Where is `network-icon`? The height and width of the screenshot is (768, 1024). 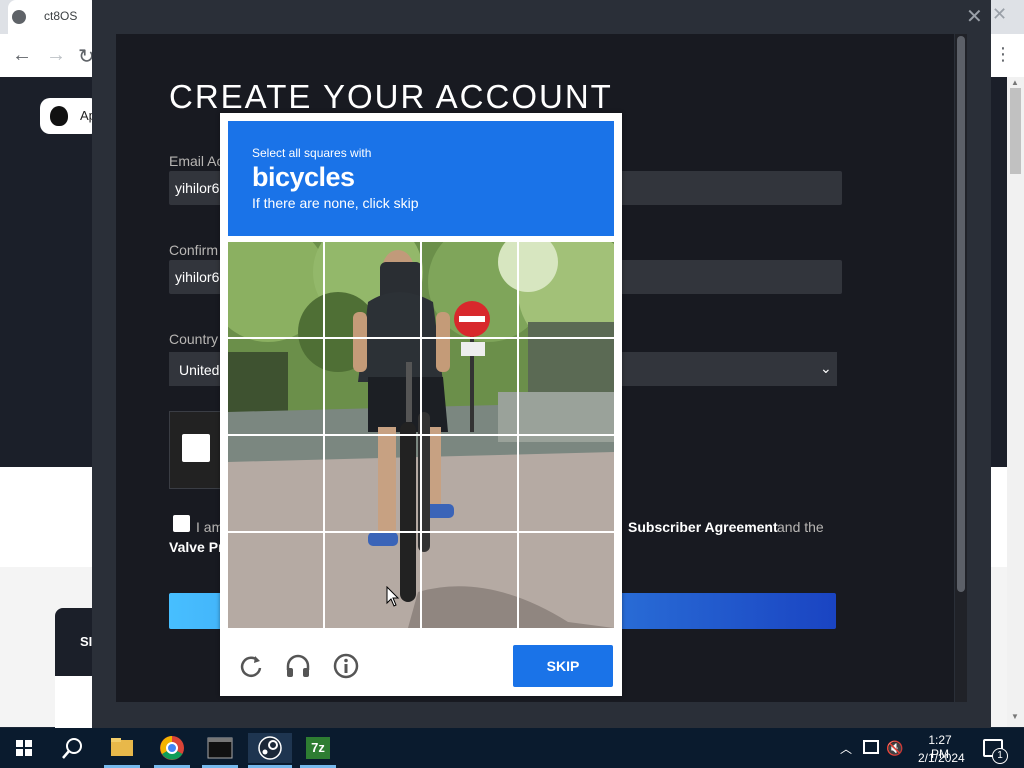 network-icon is located at coordinates (871, 747).